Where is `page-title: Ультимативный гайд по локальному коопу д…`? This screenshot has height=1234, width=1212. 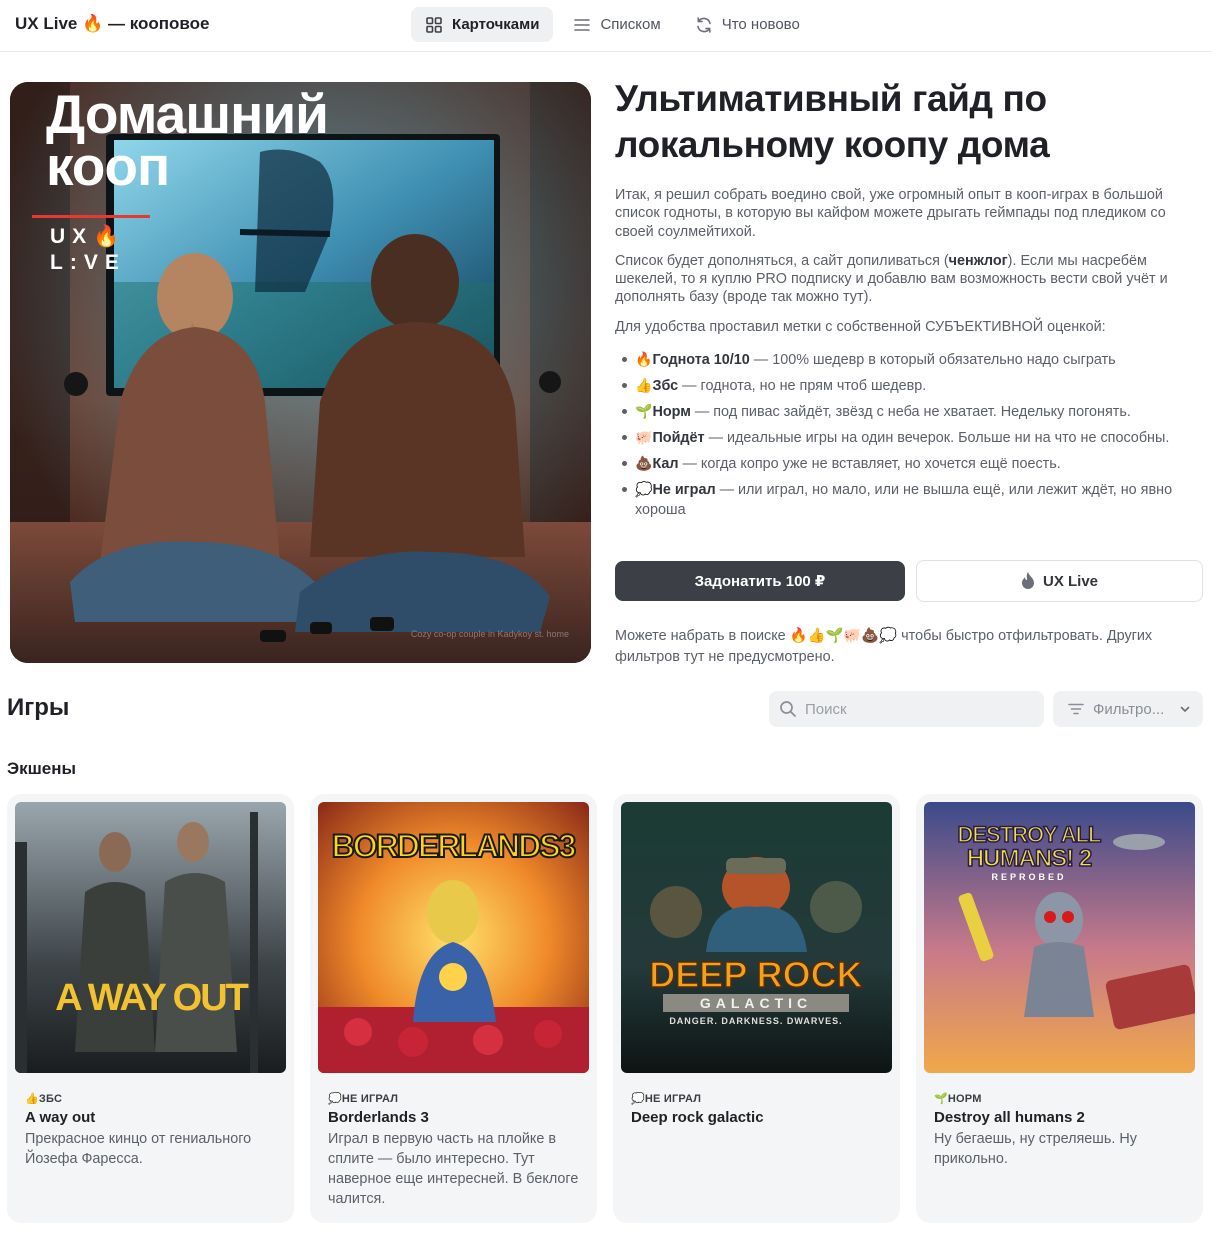
page-title: Ультимативный гайд по локальному коопу д… is located at coordinates (832, 121).